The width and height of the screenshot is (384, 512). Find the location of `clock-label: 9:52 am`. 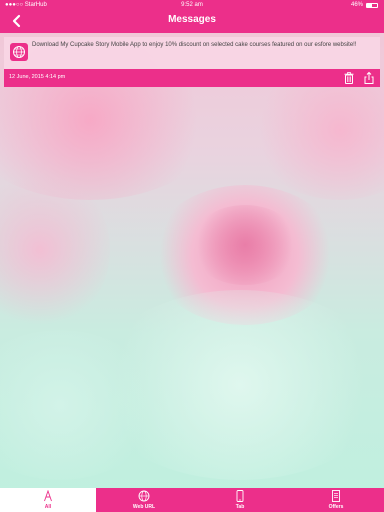

clock-label: 9:52 am is located at coordinates (192, 5).